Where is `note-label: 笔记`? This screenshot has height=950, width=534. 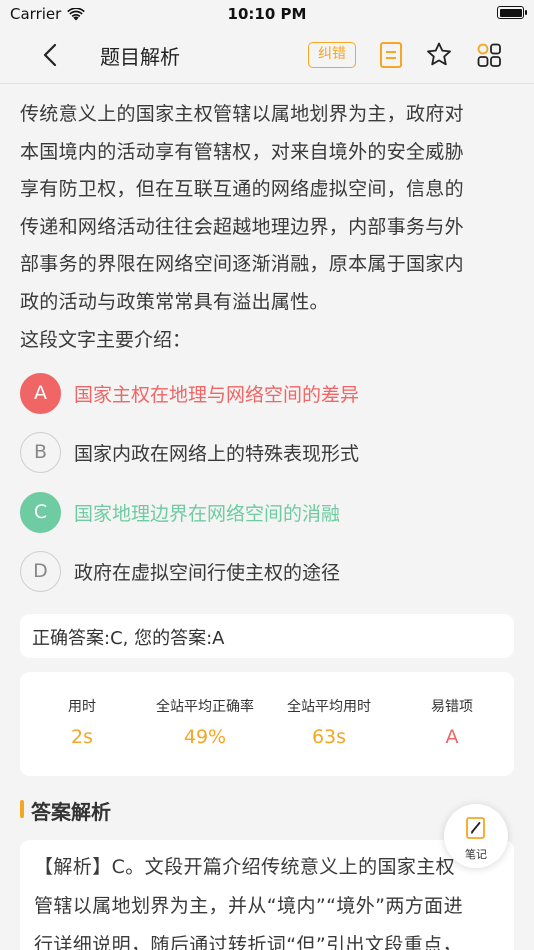
note-label: 笔记 is located at coordinates (476, 854).